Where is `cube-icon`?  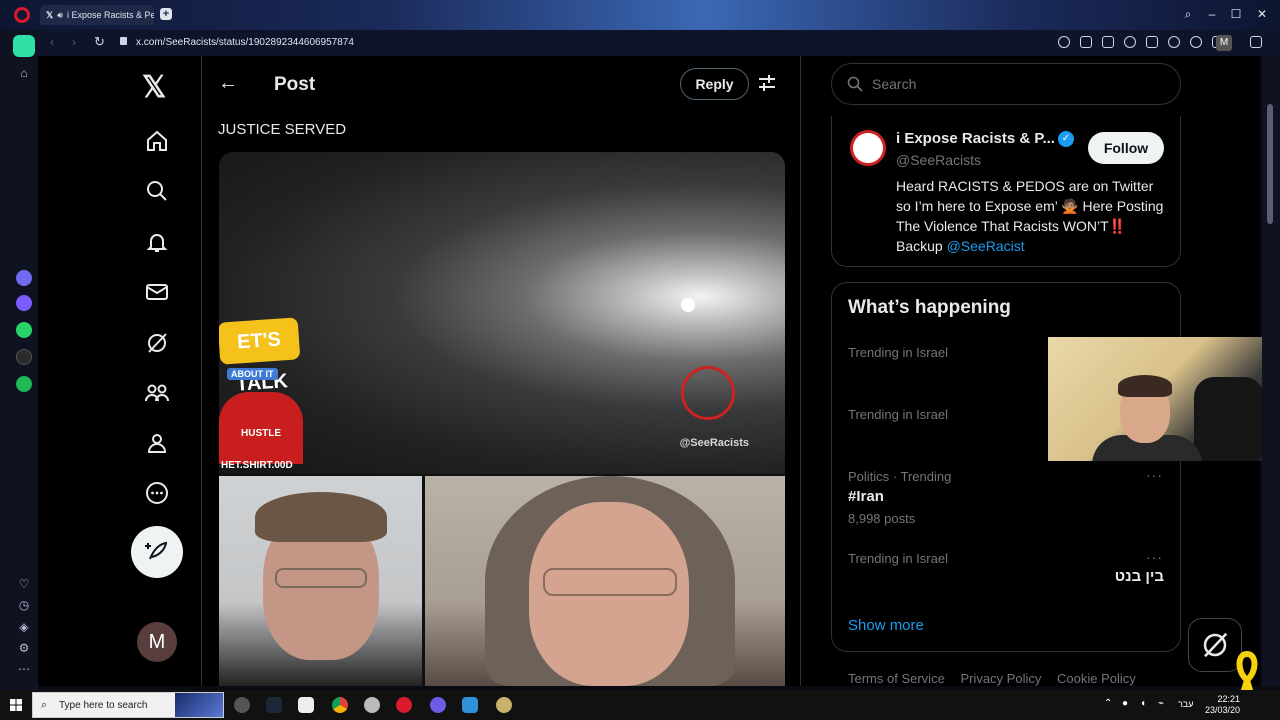
cube-icon is located at coordinates (1152, 42).